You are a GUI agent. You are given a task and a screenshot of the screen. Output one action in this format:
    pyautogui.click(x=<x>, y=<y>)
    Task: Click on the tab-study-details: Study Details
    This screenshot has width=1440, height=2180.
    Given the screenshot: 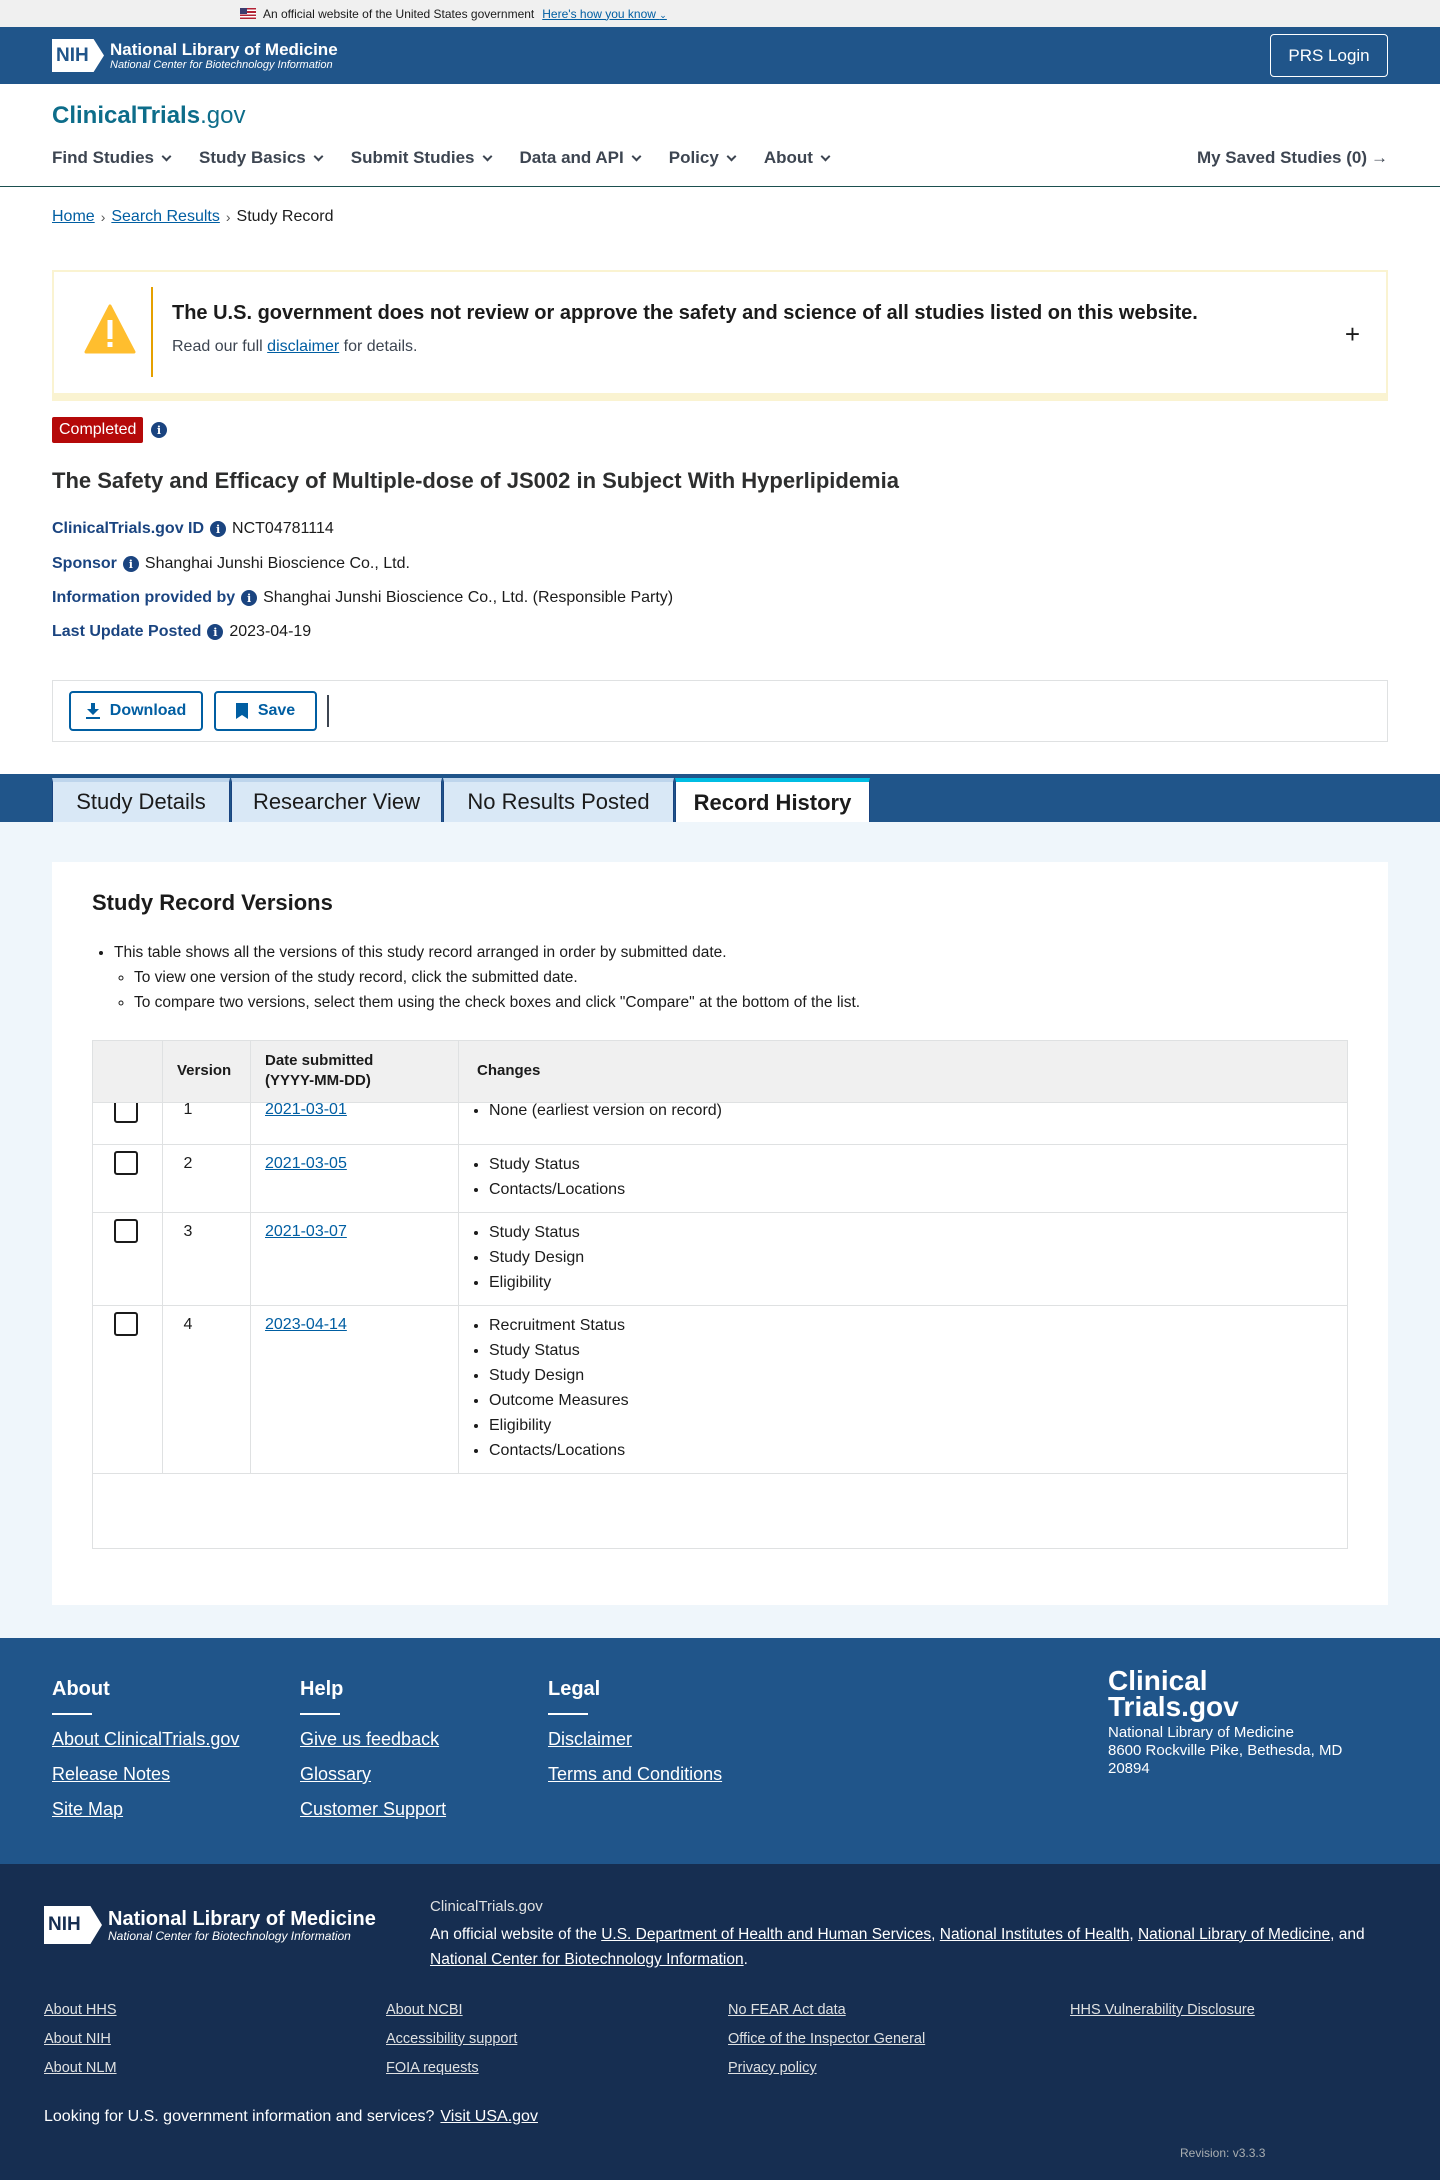 What is the action you would take?
    pyautogui.click(x=141, y=800)
    